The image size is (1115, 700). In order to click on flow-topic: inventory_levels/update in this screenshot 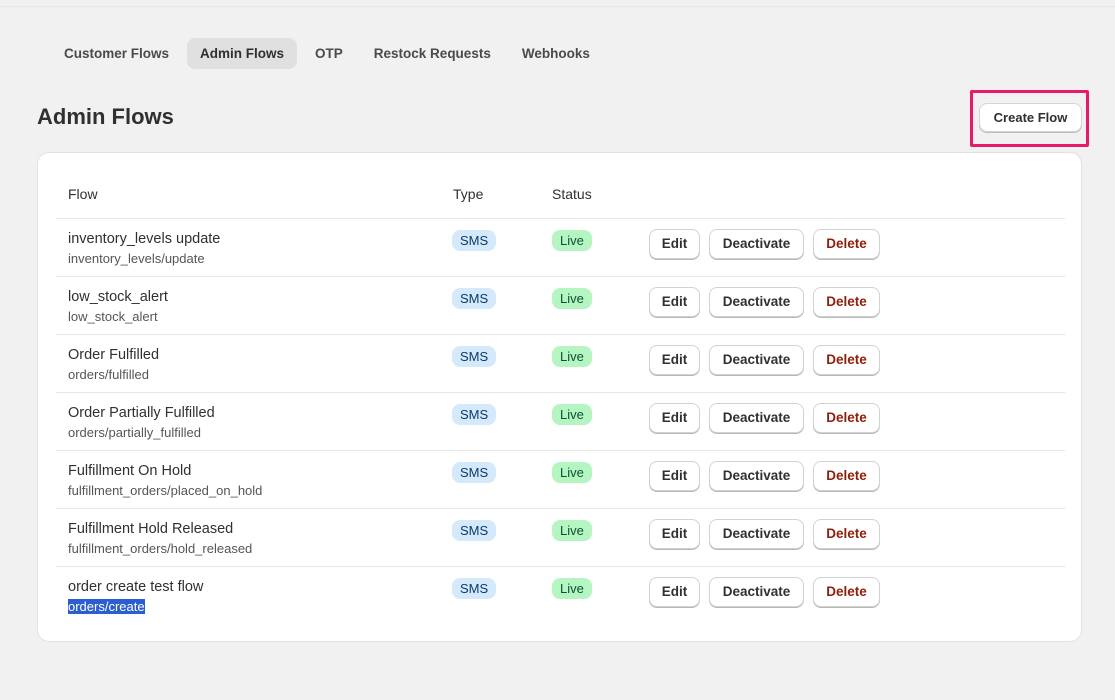, I will do `click(136, 258)`.